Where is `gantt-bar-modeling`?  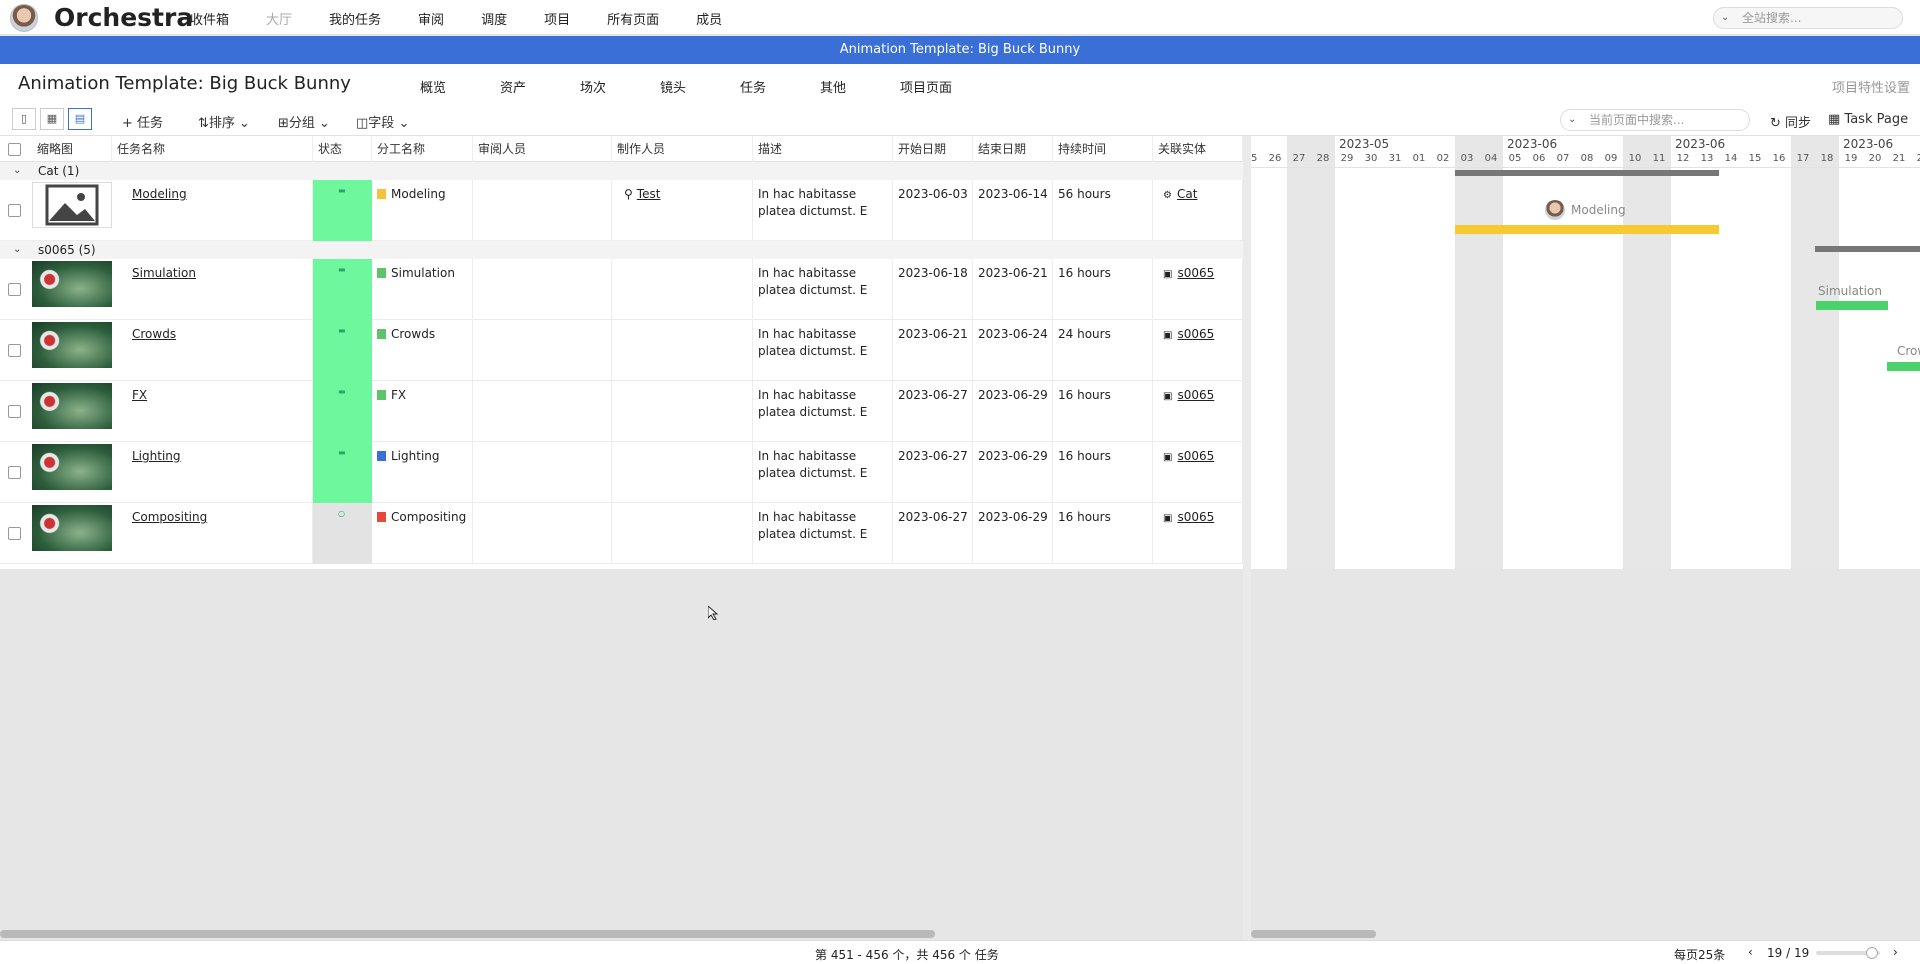
gantt-bar-modeling is located at coordinates (1587, 229).